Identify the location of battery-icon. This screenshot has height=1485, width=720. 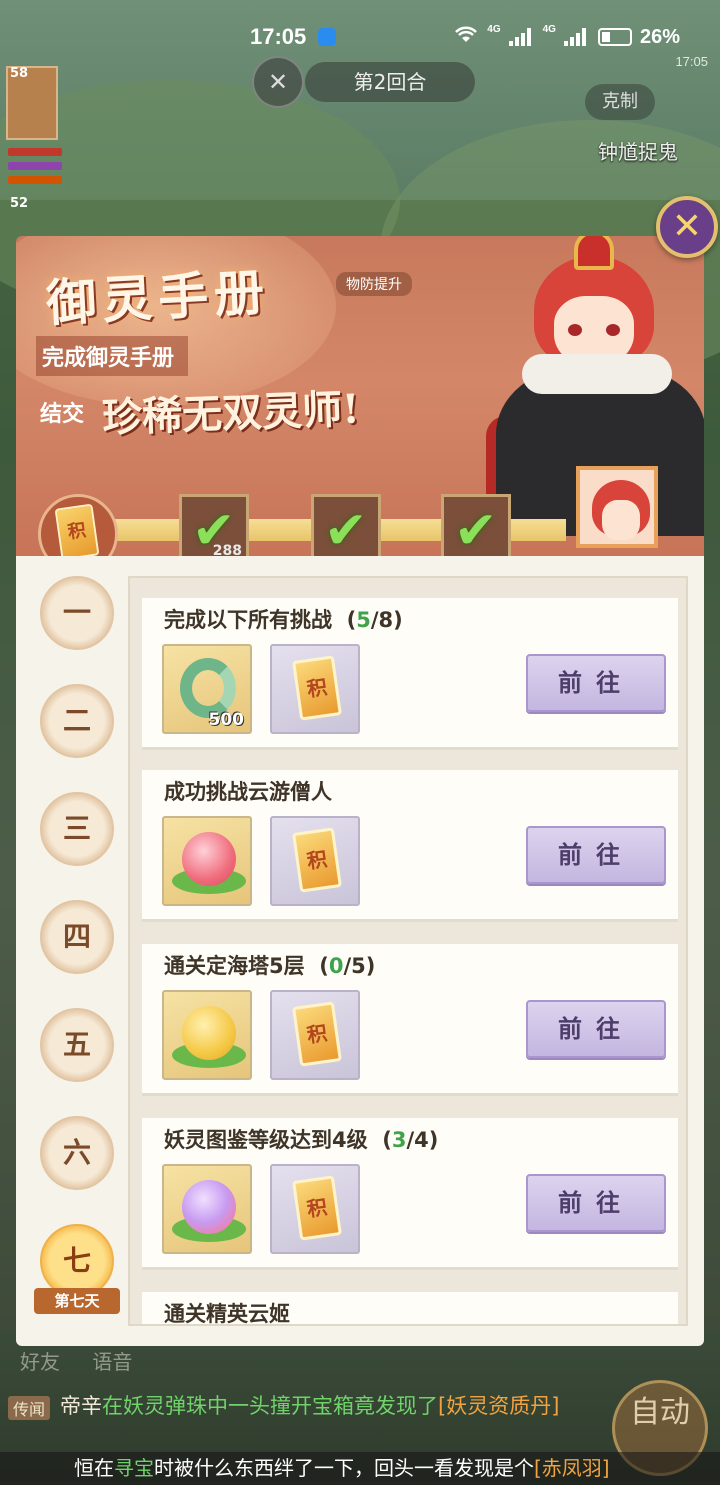
(614, 37).